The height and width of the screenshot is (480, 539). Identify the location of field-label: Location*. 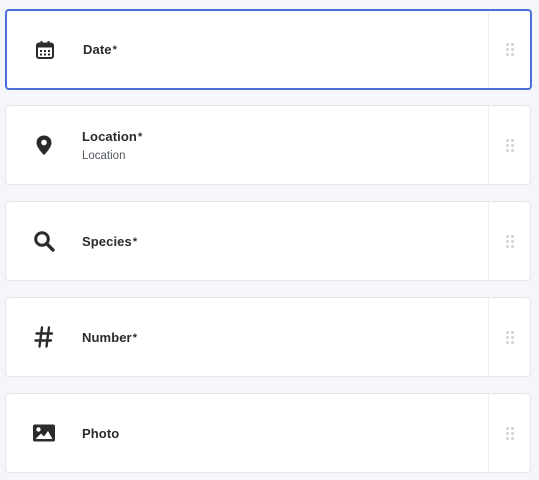
(112, 136).